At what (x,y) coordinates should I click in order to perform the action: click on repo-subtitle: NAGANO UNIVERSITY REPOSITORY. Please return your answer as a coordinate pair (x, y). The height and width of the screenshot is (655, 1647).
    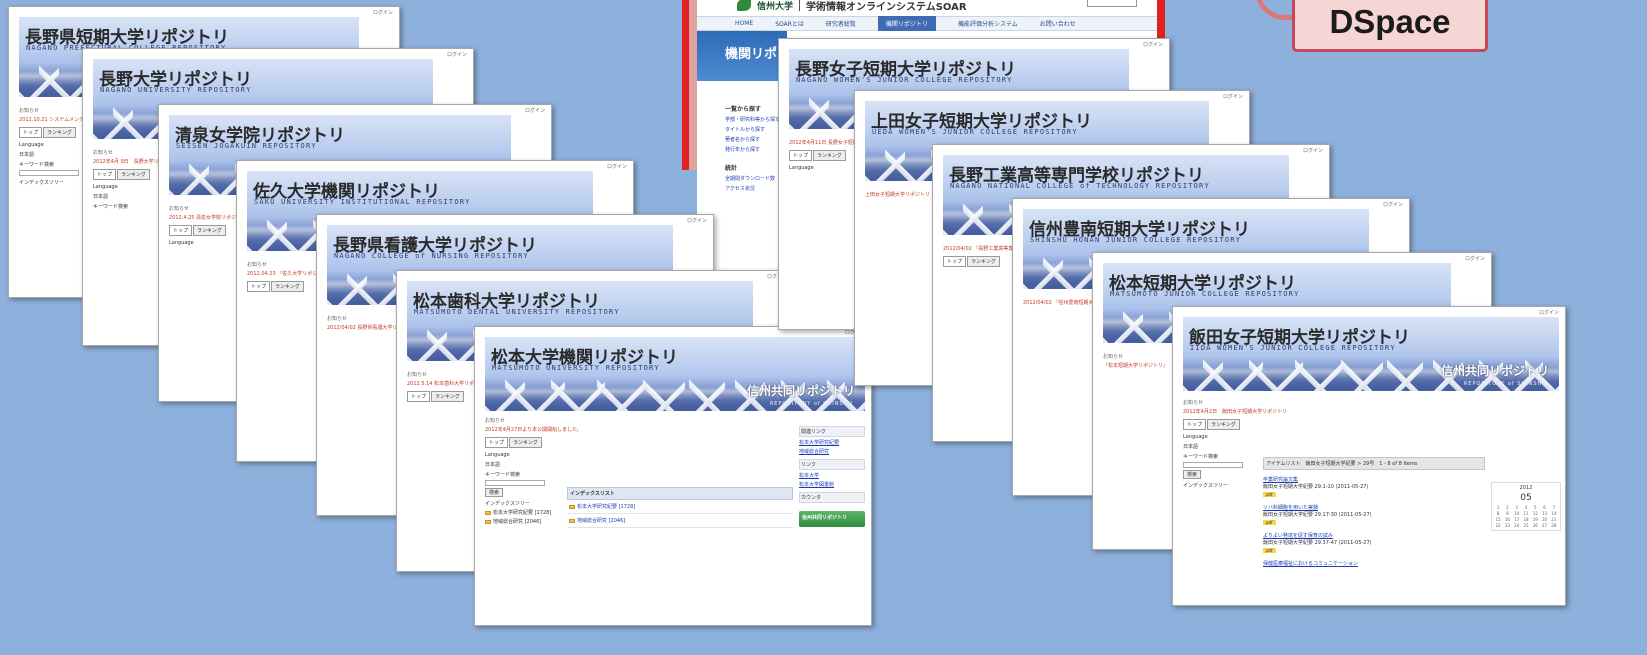
    Looking at the image, I should click on (176, 90).